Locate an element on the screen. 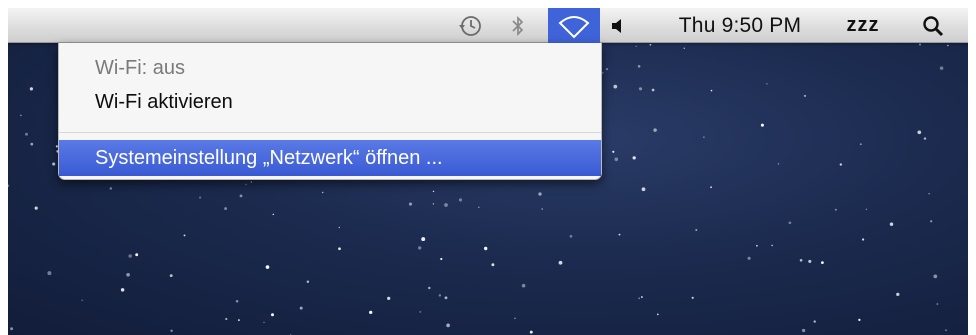  menu-separator is located at coordinates (330, 132).